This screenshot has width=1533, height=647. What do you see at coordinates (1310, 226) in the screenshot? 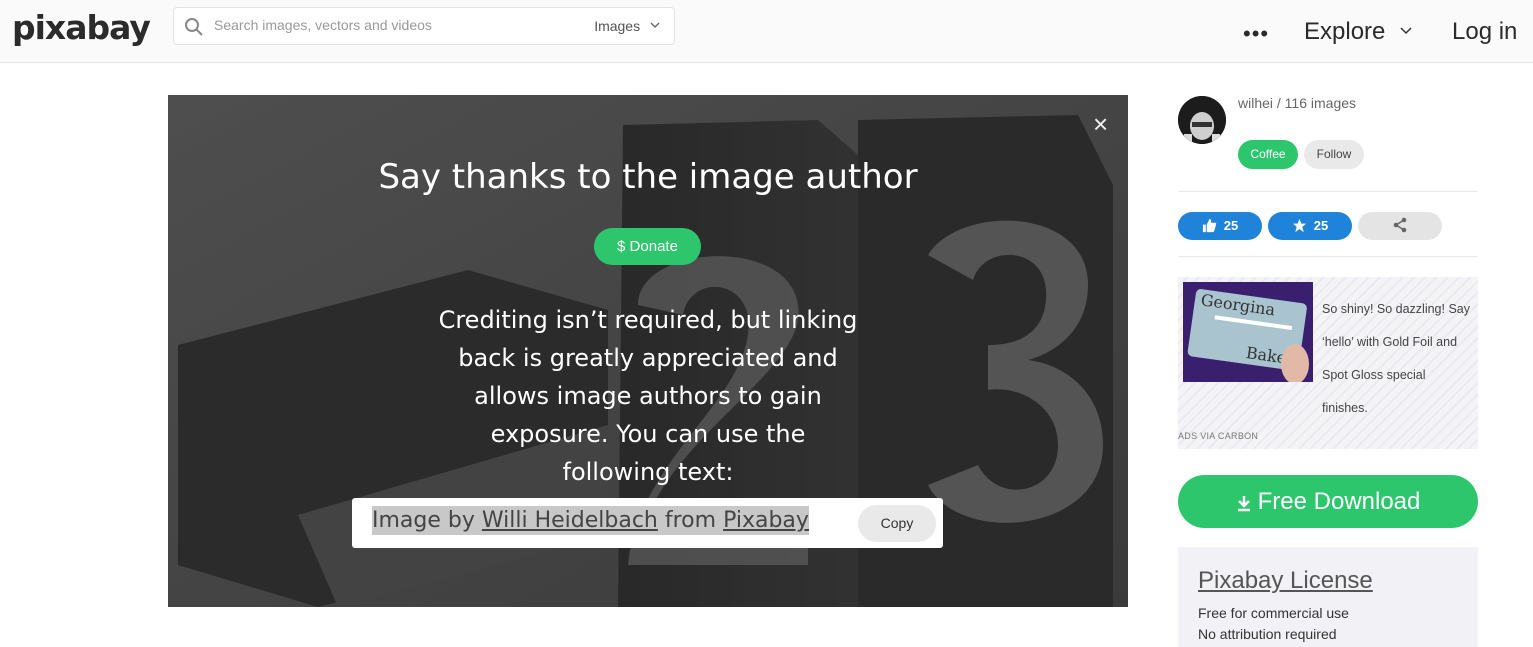
I see `favorite-button: 25` at bounding box center [1310, 226].